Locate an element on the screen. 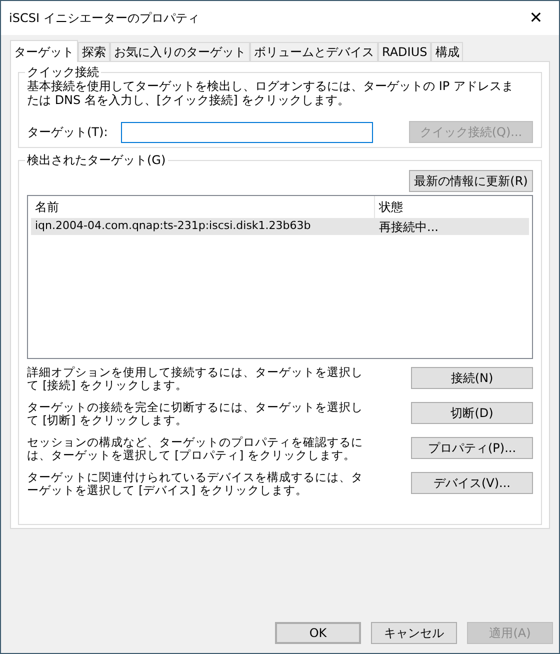 This screenshot has width=560, height=654. target-input is located at coordinates (247, 132).